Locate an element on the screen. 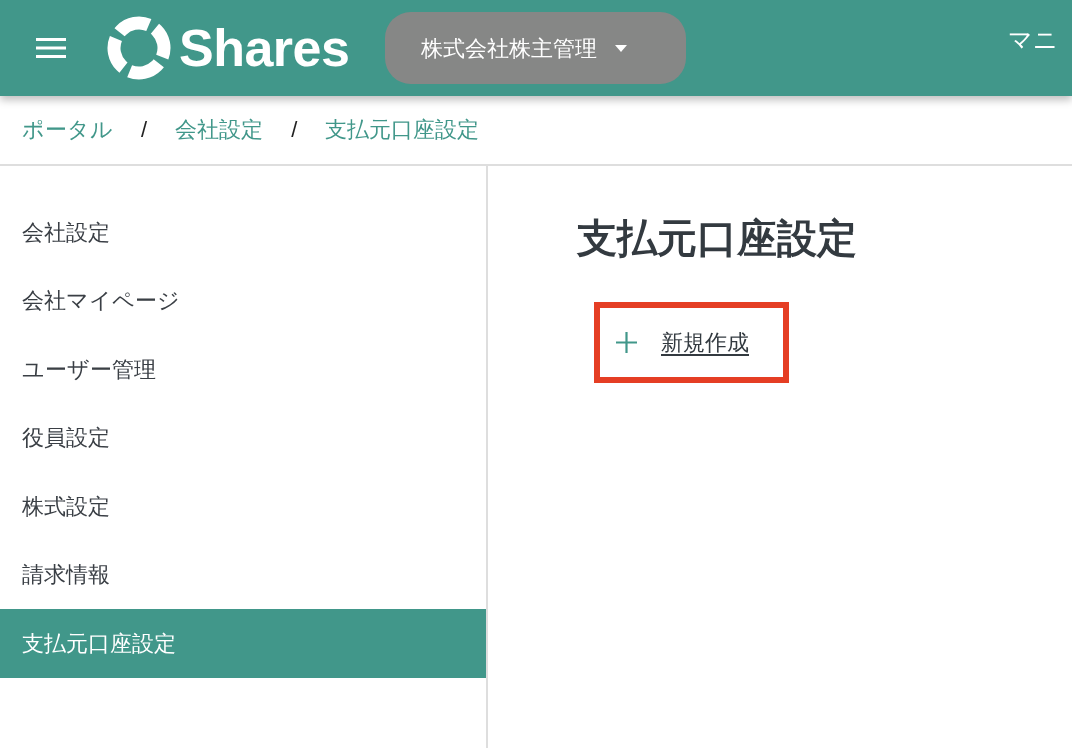  company-dropdown: 株式会社株主管理 is located at coordinates (536, 48).